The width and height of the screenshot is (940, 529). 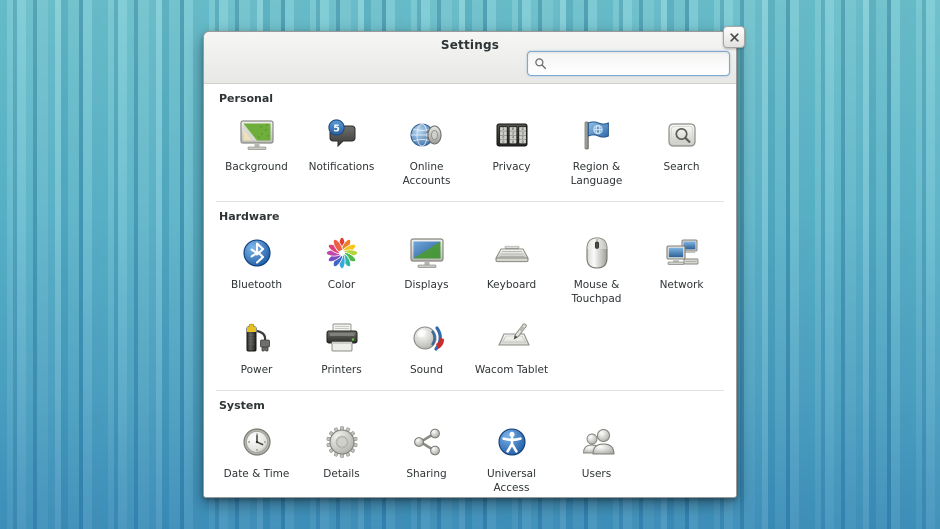 What do you see at coordinates (342, 253) in the screenshot?
I see `color-wheel-icon` at bounding box center [342, 253].